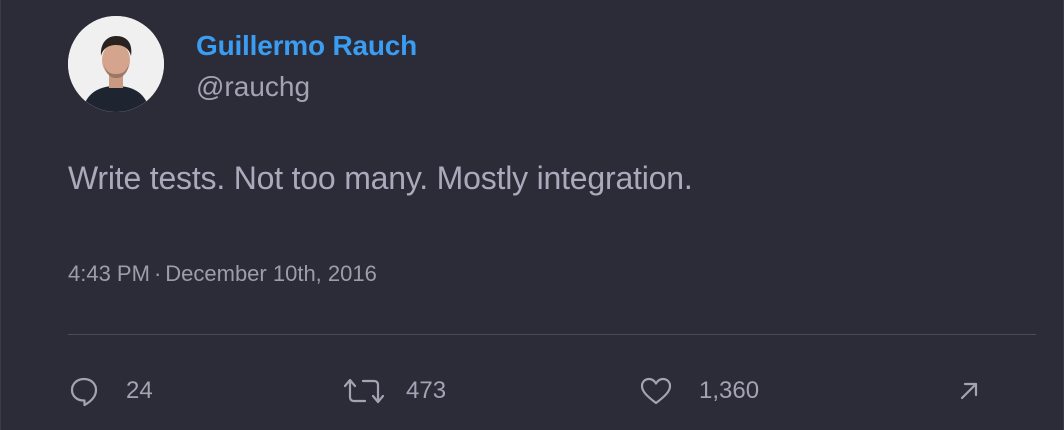  Describe the element at coordinates (84, 391) in the screenshot. I see `speech-bubble-icon` at that location.